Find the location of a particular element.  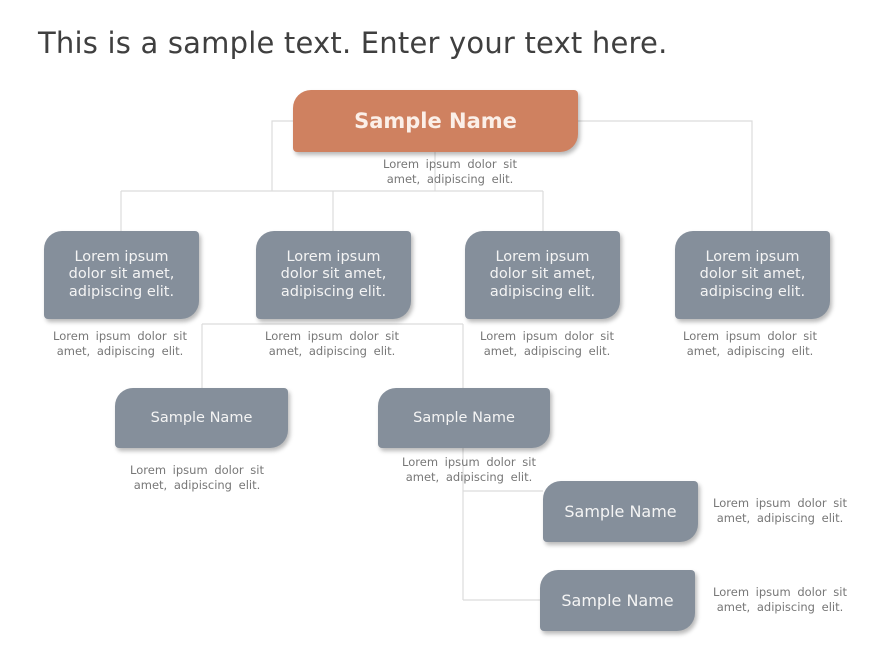

connector-root-right is located at coordinates (665, 175).